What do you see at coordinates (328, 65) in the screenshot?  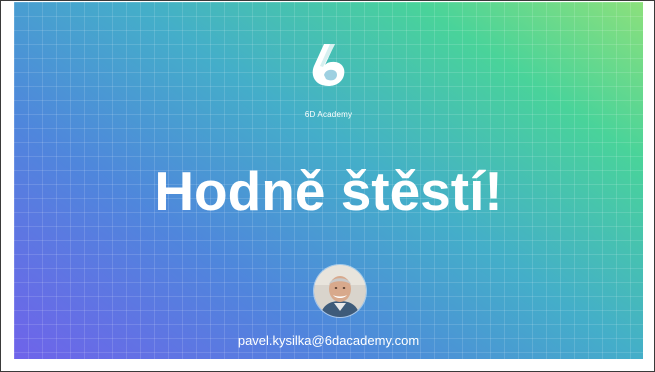 I see `6d-academy-logo-icon` at bounding box center [328, 65].